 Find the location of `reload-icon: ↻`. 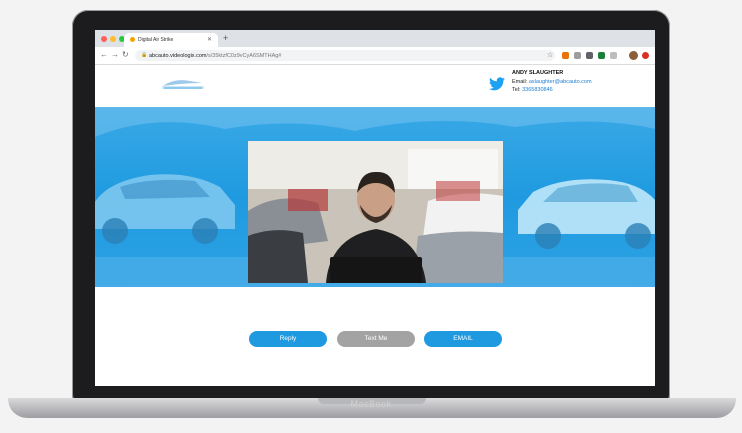

reload-icon: ↻ is located at coordinates (125, 54).